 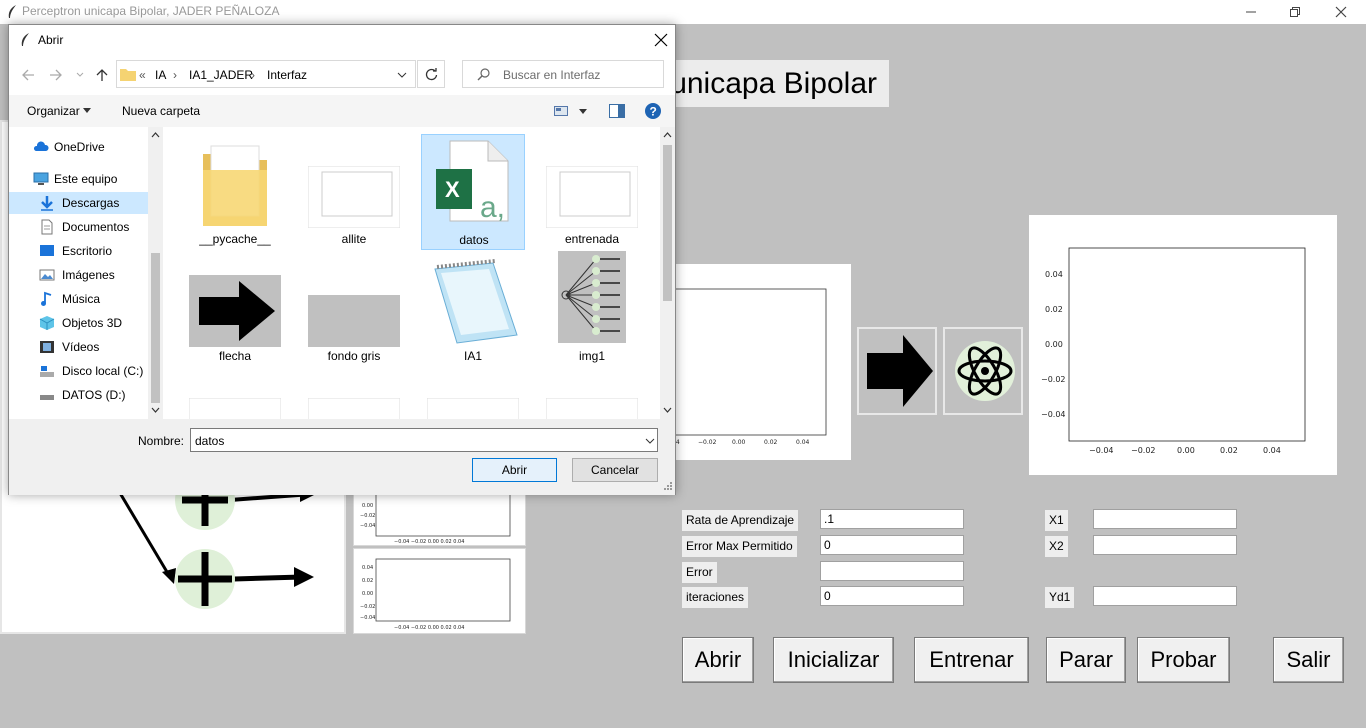 I want to click on up-icon, so click(x=102, y=75).